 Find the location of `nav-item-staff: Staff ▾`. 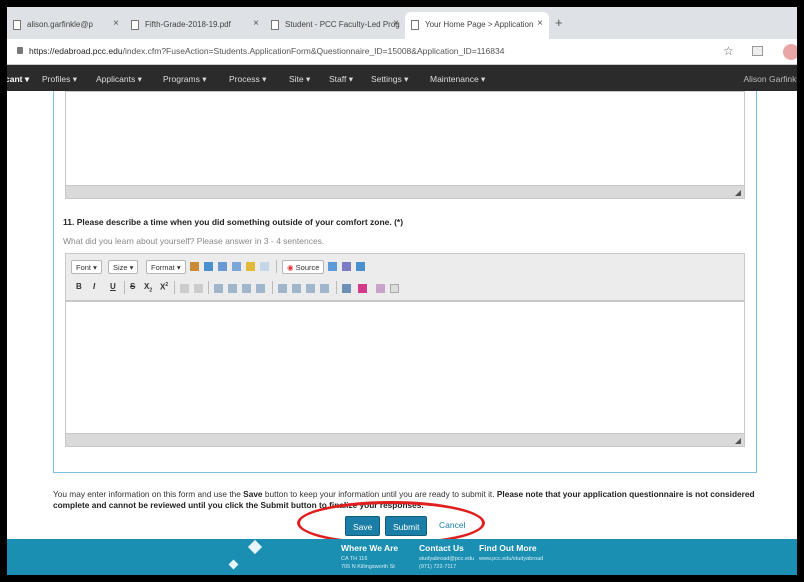

nav-item-staff: Staff ▾ is located at coordinates (341, 79).